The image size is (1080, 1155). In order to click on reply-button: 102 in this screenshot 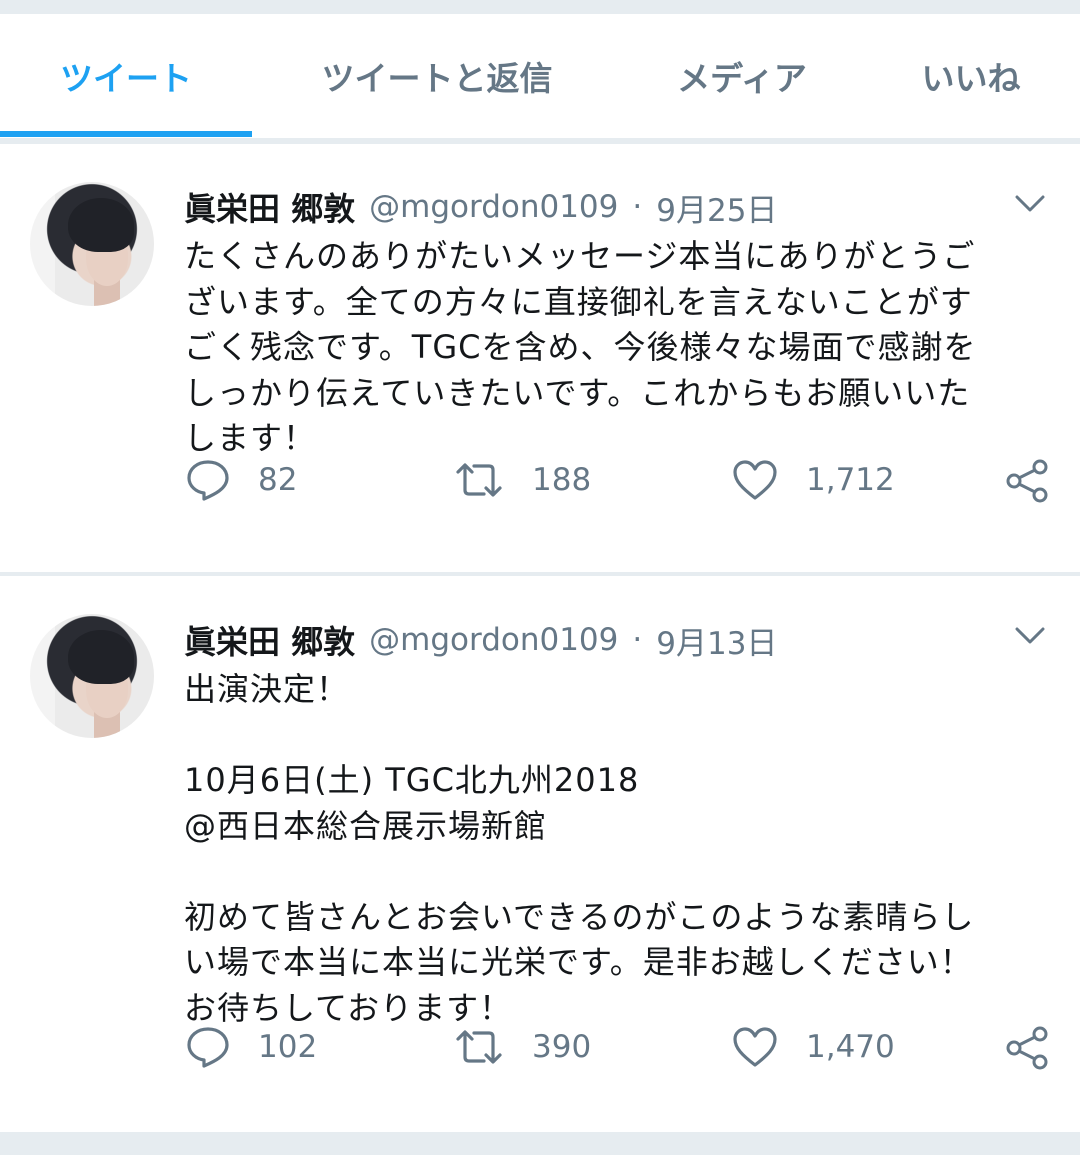, I will do `click(251, 1047)`.